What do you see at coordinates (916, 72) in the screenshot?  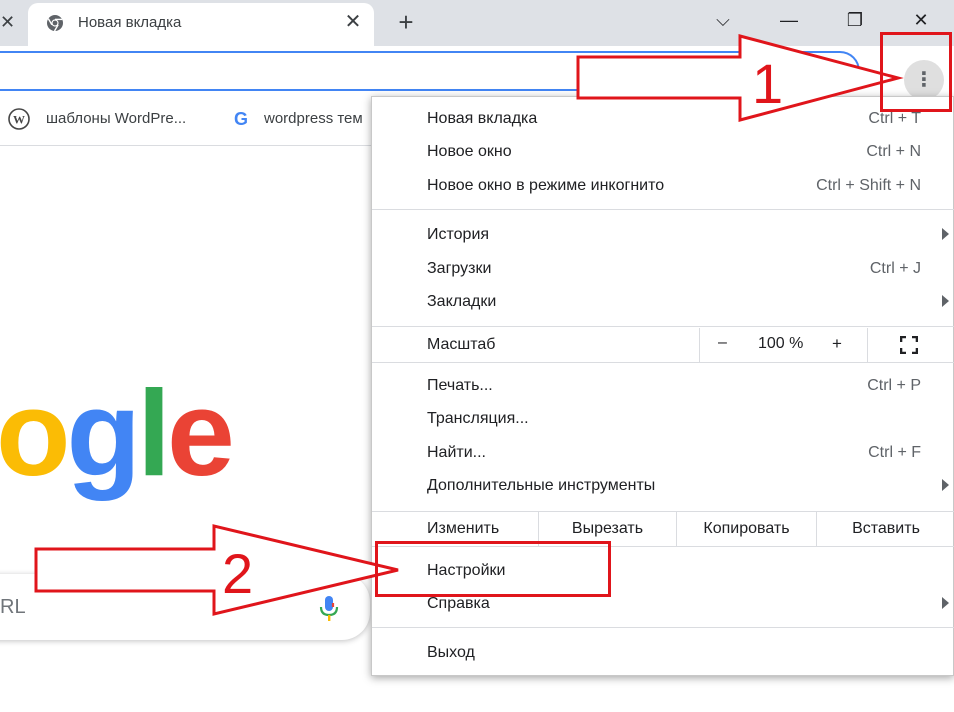 I see `highlight-menu-button` at bounding box center [916, 72].